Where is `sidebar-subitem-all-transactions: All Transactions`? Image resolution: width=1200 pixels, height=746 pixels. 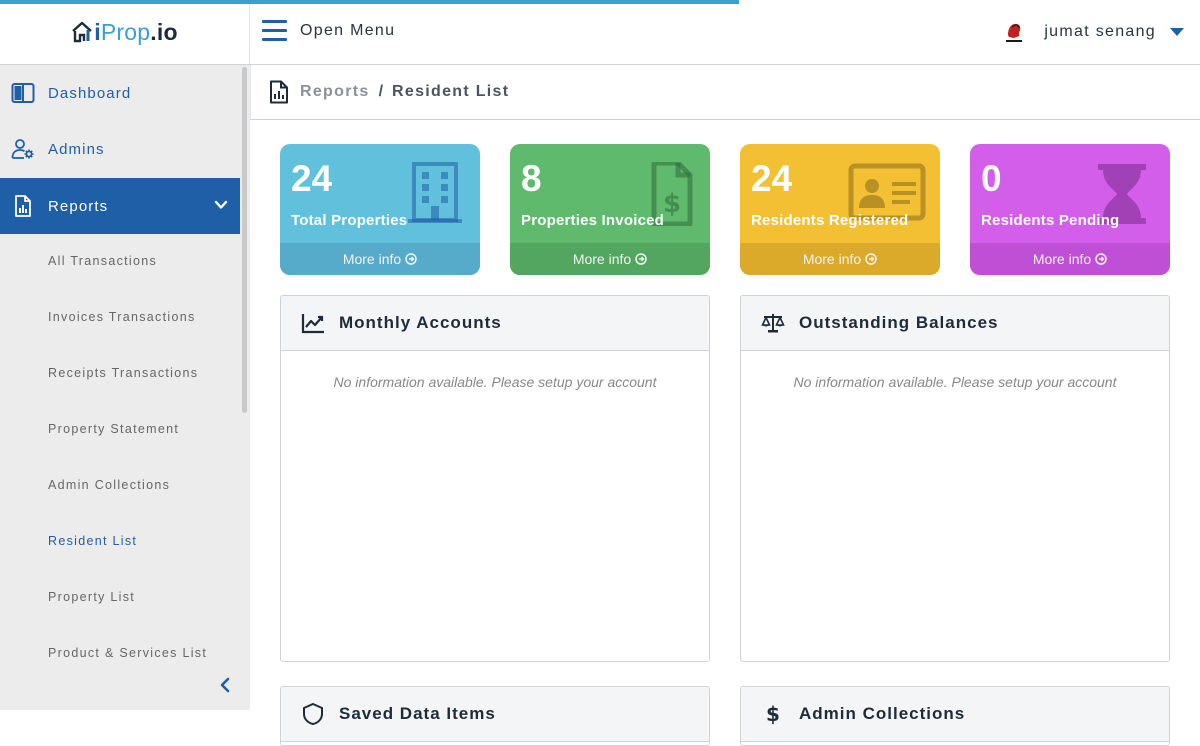 sidebar-subitem-all-transactions: All Transactions is located at coordinates (102, 261).